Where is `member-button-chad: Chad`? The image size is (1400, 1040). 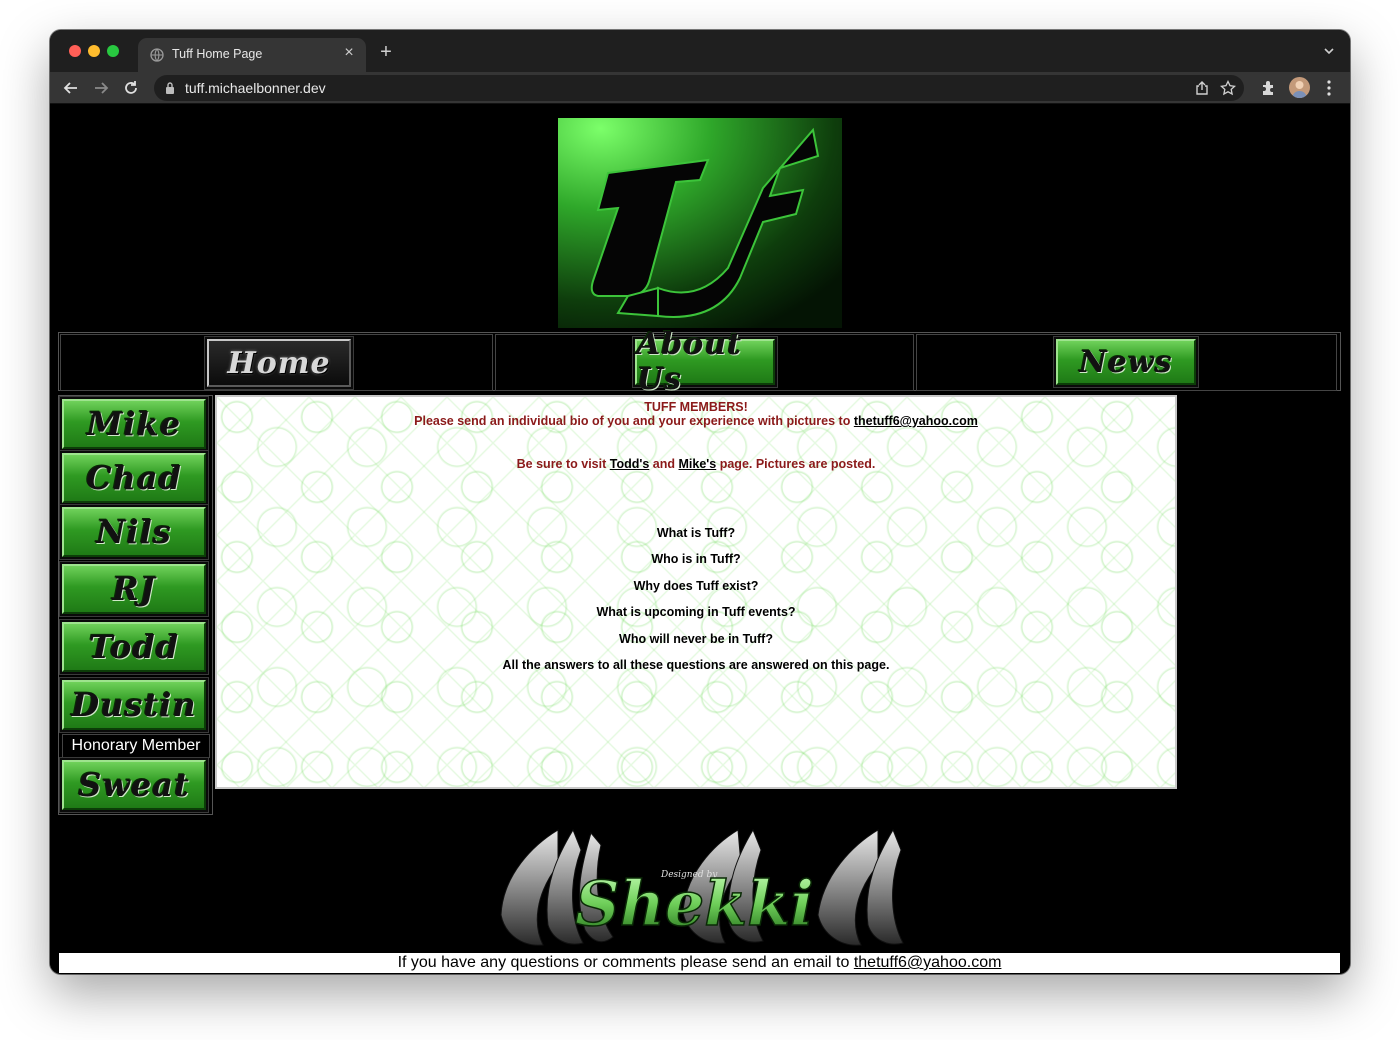
member-button-chad: Chad is located at coordinates (134, 478).